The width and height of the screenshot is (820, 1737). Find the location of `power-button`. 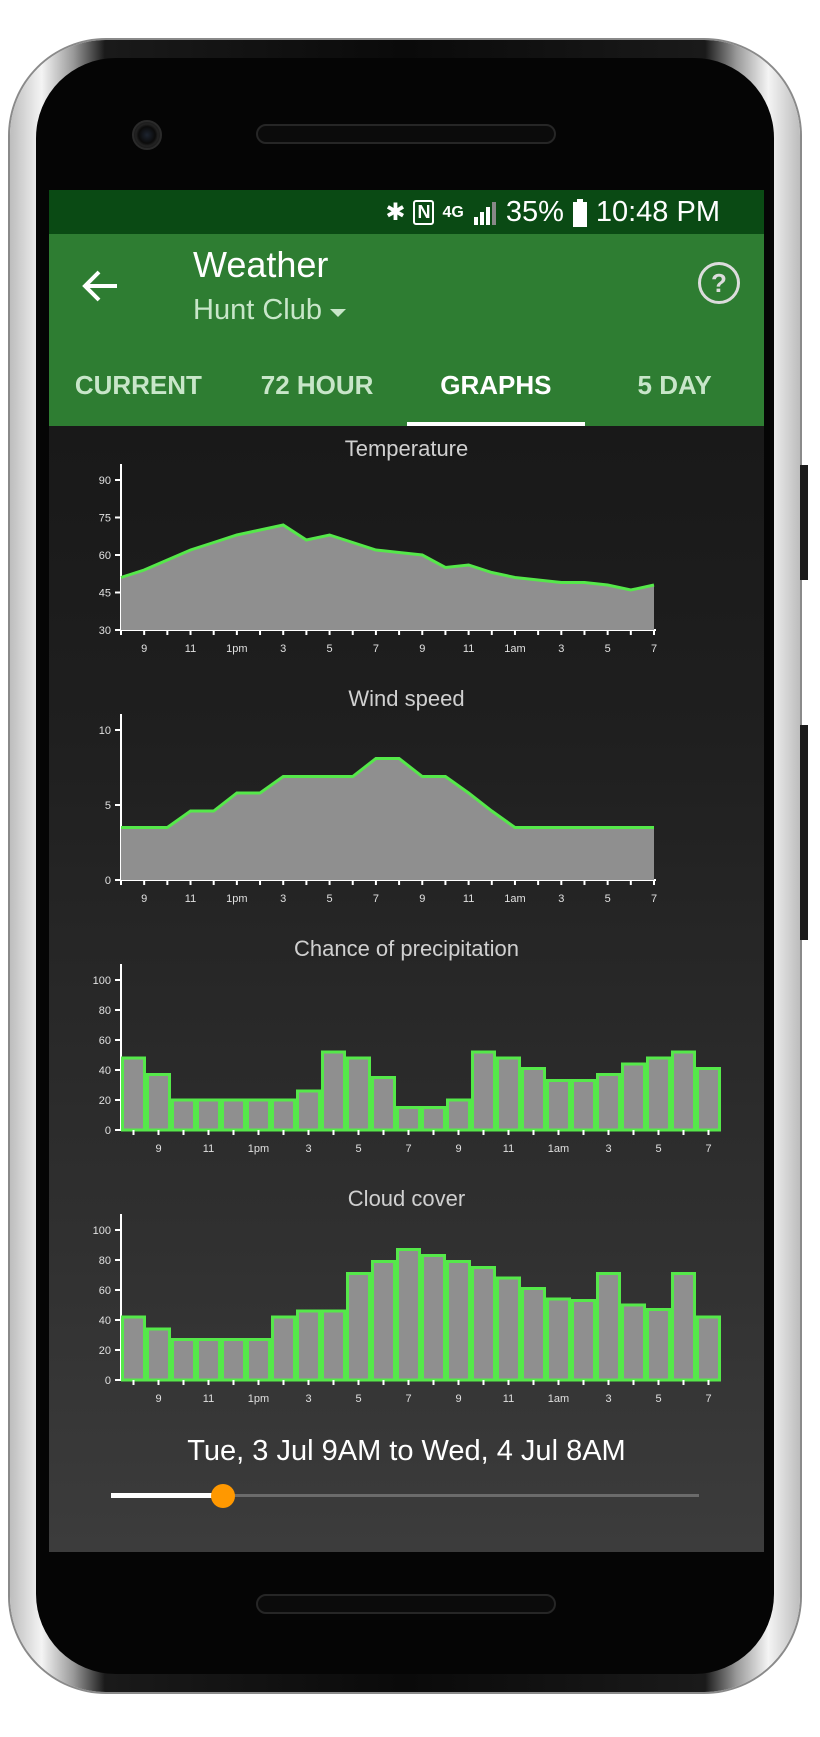

power-button is located at coordinates (804, 522).